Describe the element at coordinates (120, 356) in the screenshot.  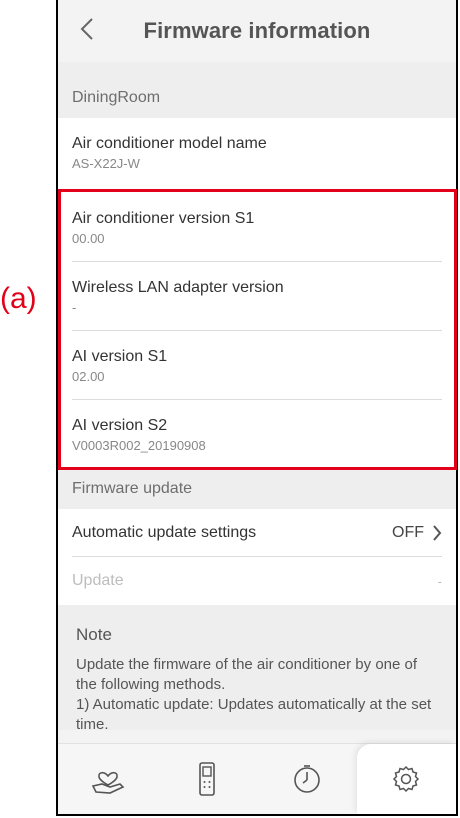
I see `item-label: AI version S1` at that location.